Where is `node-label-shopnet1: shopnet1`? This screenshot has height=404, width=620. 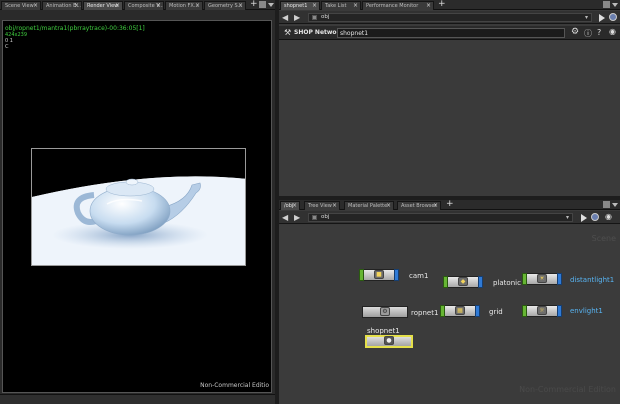
node-label-shopnet1: shopnet1 is located at coordinates (383, 331).